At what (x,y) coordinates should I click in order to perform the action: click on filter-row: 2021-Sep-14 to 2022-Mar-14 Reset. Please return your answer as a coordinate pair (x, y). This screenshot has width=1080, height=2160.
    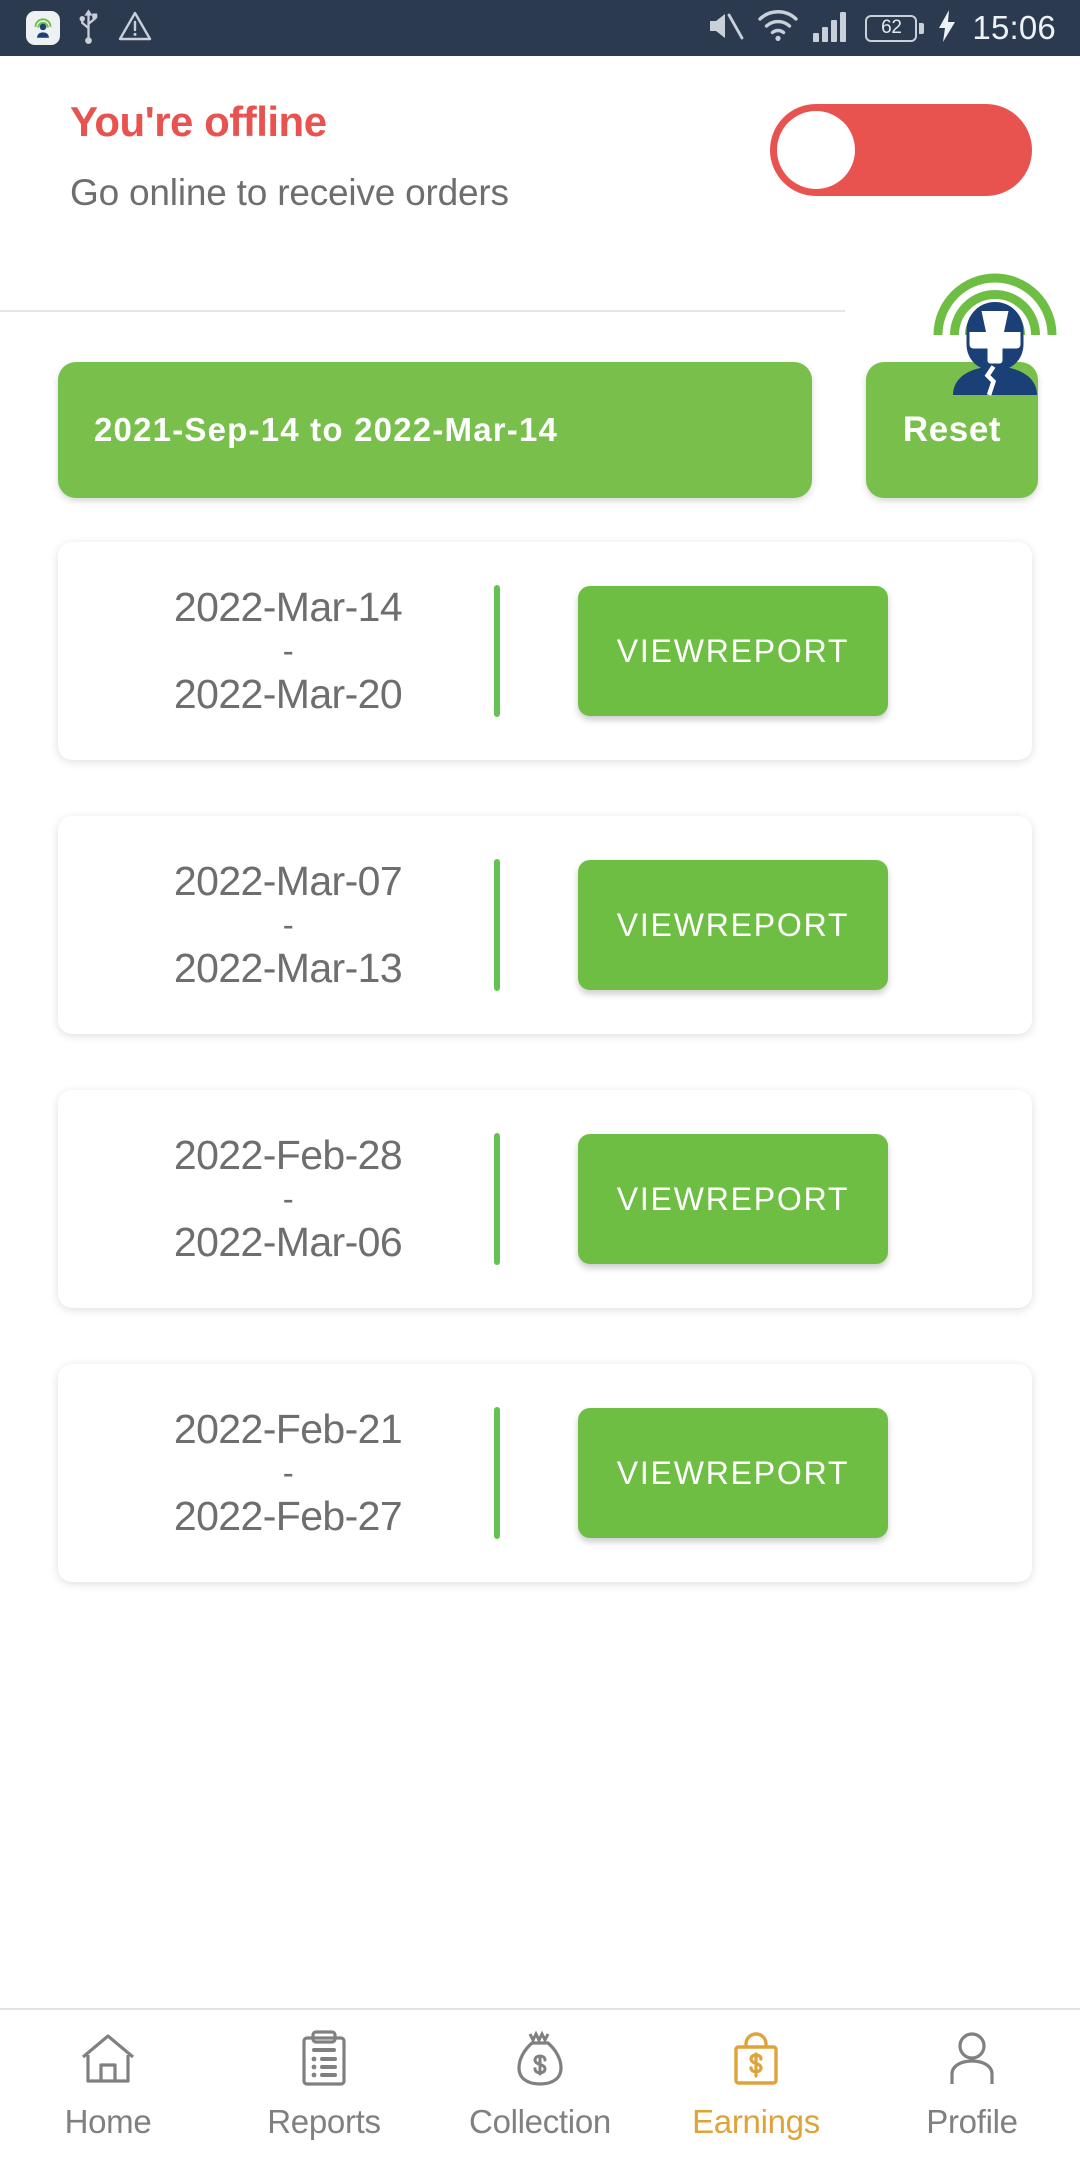
    Looking at the image, I should click on (540, 405).